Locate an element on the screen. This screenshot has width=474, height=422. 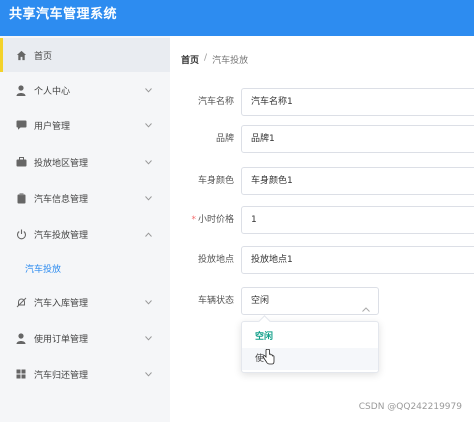
form-row-location: 投放地点 投放地点1 is located at coordinates (322, 260).